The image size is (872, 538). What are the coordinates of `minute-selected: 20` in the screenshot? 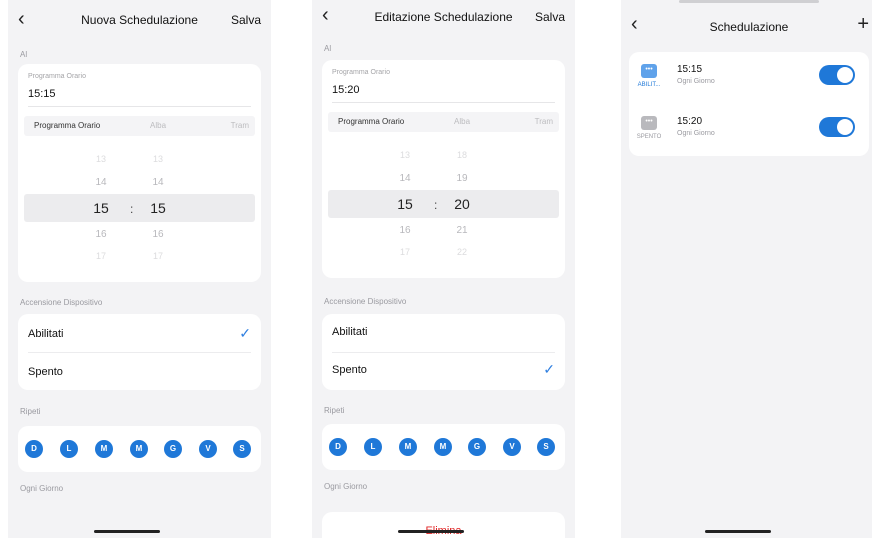 It's located at (462, 204).